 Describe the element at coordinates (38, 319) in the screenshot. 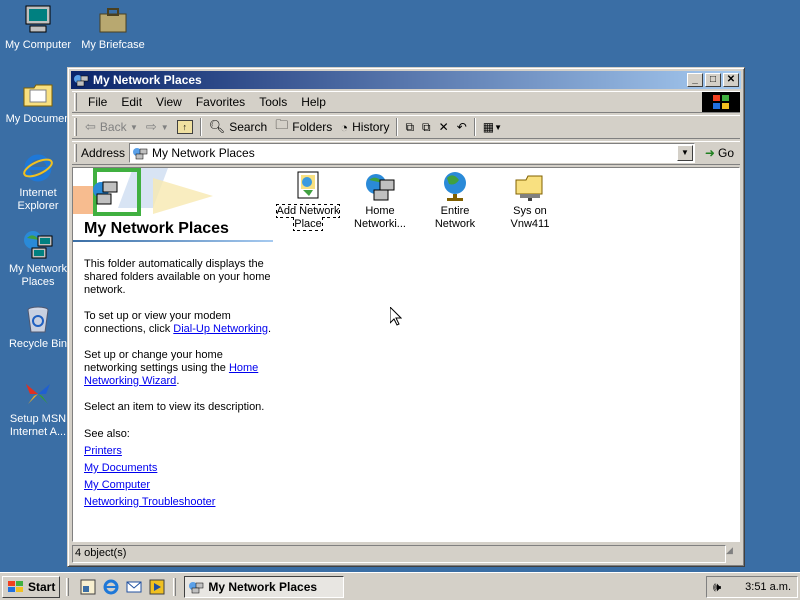

I see `recycle-bin-icon` at that location.